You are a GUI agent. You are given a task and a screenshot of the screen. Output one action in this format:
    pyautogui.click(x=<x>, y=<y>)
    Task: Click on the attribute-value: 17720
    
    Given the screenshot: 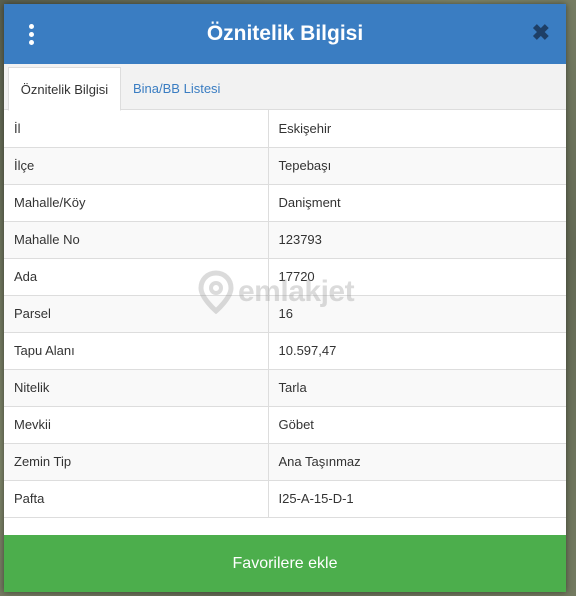 What is the action you would take?
    pyautogui.click(x=417, y=277)
    